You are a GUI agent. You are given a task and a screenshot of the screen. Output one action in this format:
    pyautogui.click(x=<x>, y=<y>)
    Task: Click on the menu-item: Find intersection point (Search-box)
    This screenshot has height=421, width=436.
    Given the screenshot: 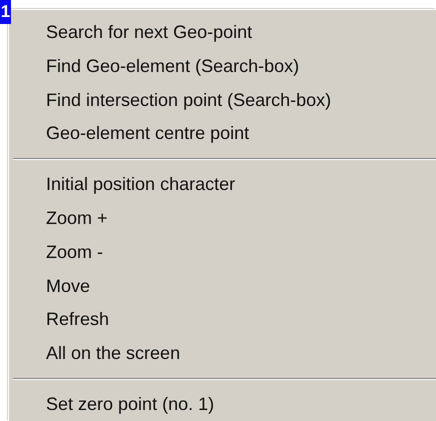 What is the action you would take?
    pyautogui.click(x=222, y=101)
    